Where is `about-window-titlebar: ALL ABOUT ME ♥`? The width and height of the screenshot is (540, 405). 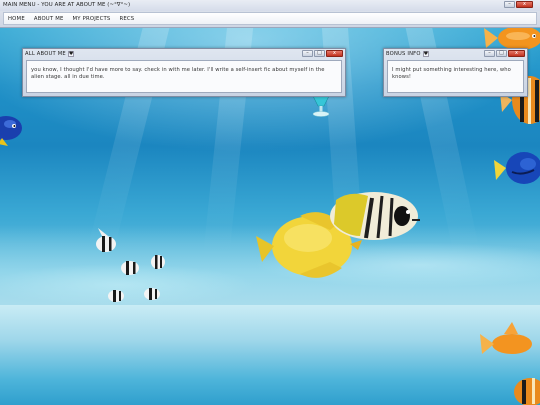
about-window-titlebar: ALL ABOUT ME ♥ is located at coordinates (49, 54).